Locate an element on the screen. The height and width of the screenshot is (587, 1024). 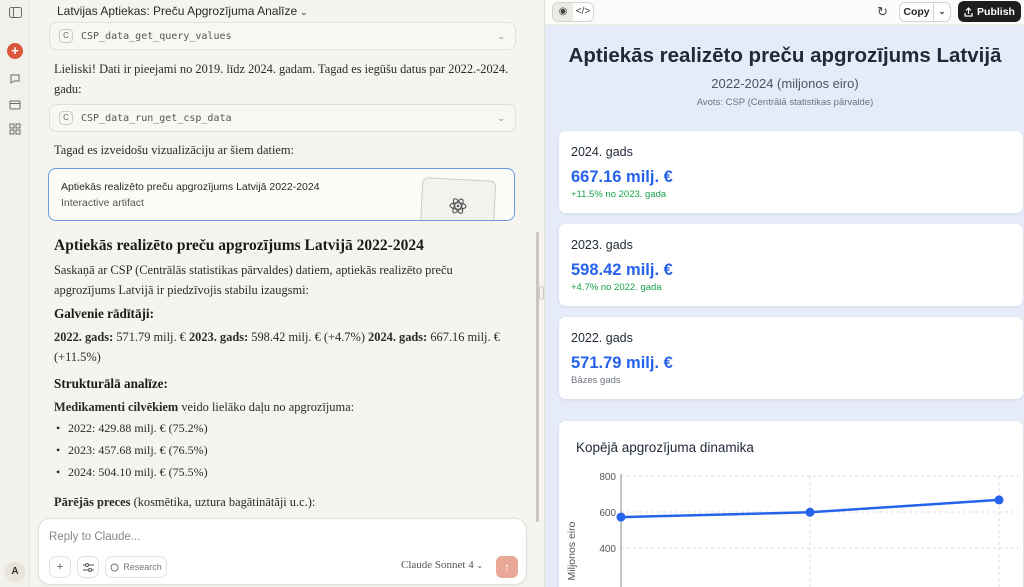
list-item: 2023: 457.68 milj. € (76.5%) is located at coordinates (131, 454).